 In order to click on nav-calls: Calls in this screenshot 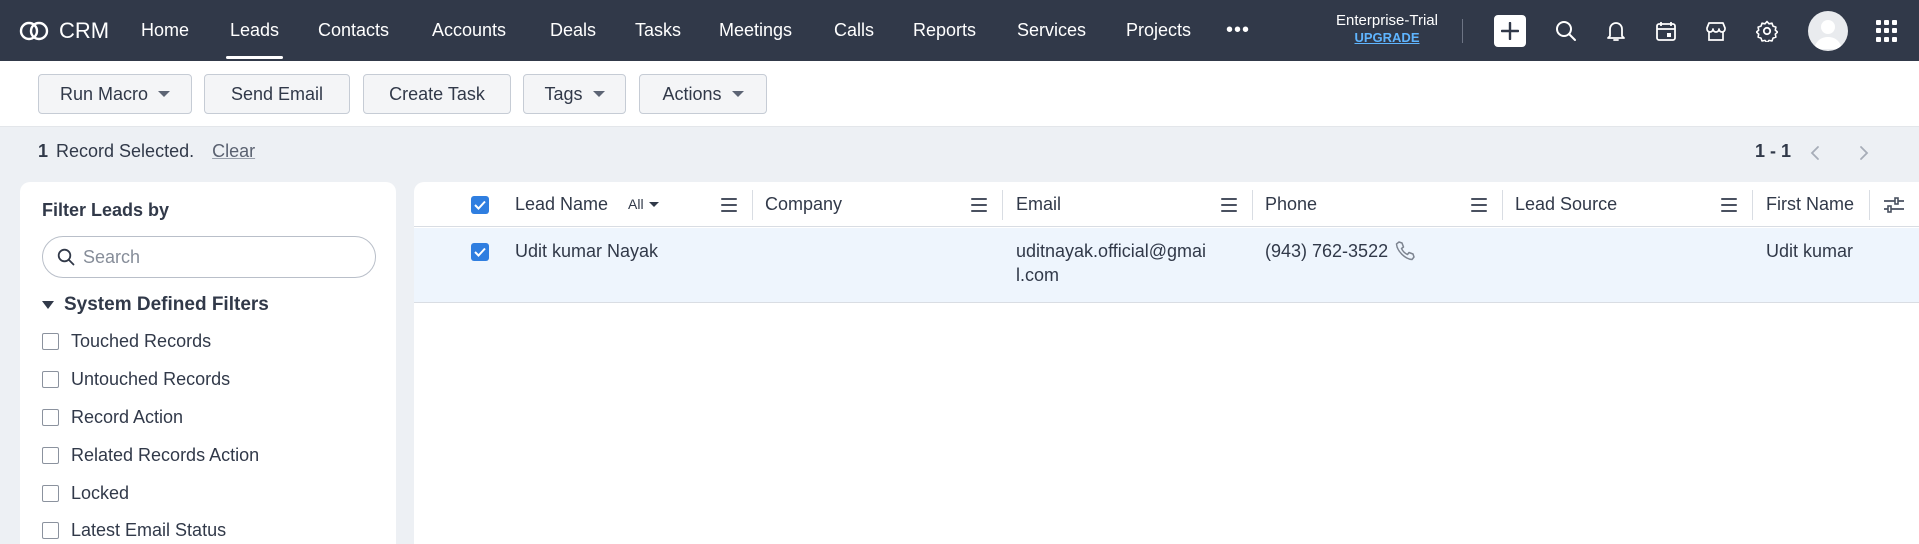, I will do `click(854, 30)`.